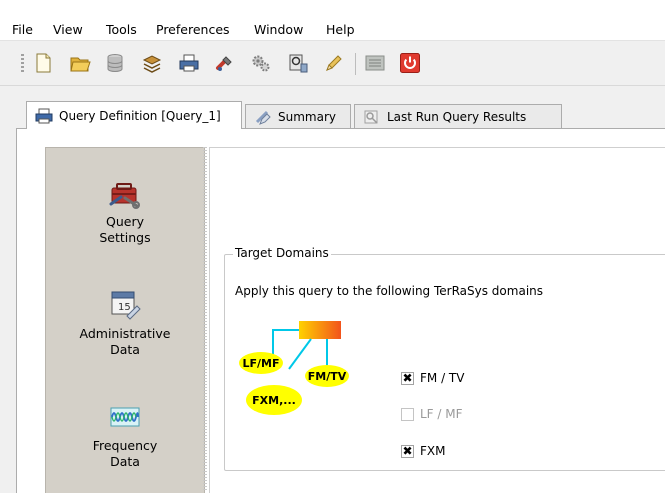 This screenshot has height=493, width=665. I want to click on open-folder-icon, so click(80, 63).